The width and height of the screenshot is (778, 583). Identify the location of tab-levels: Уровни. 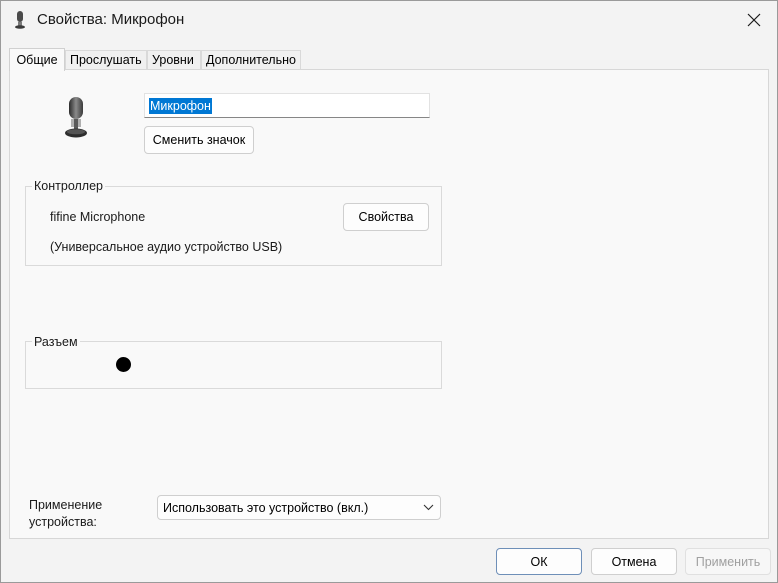
(174, 59).